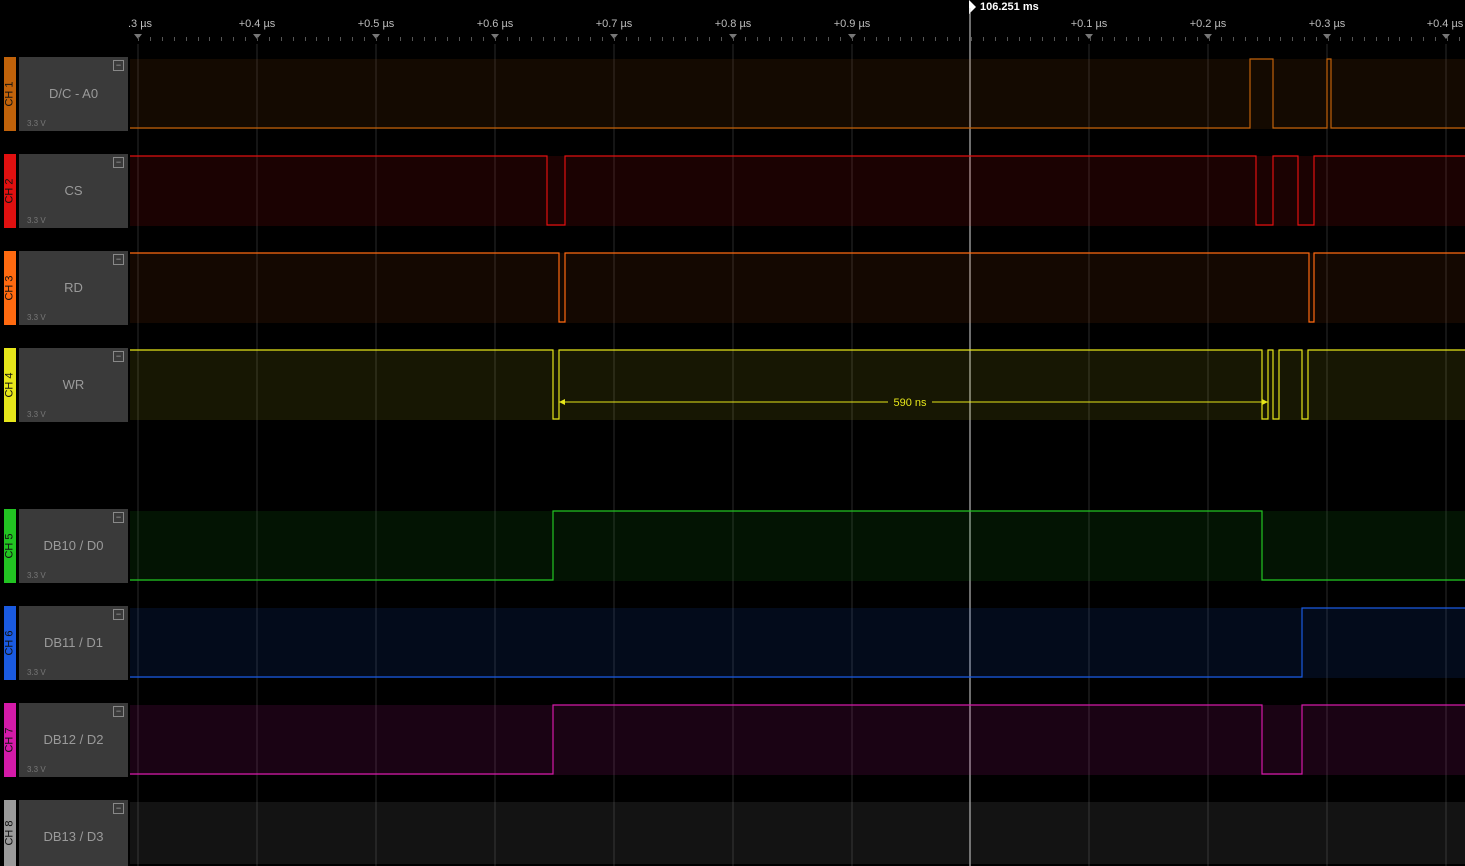 Image resolution: width=1465 pixels, height=866 pixels. What do you see at coordinates (10, 643) in the screenshot?
I see `channel-id-label: CH 6` at bounding box center [10, 643].